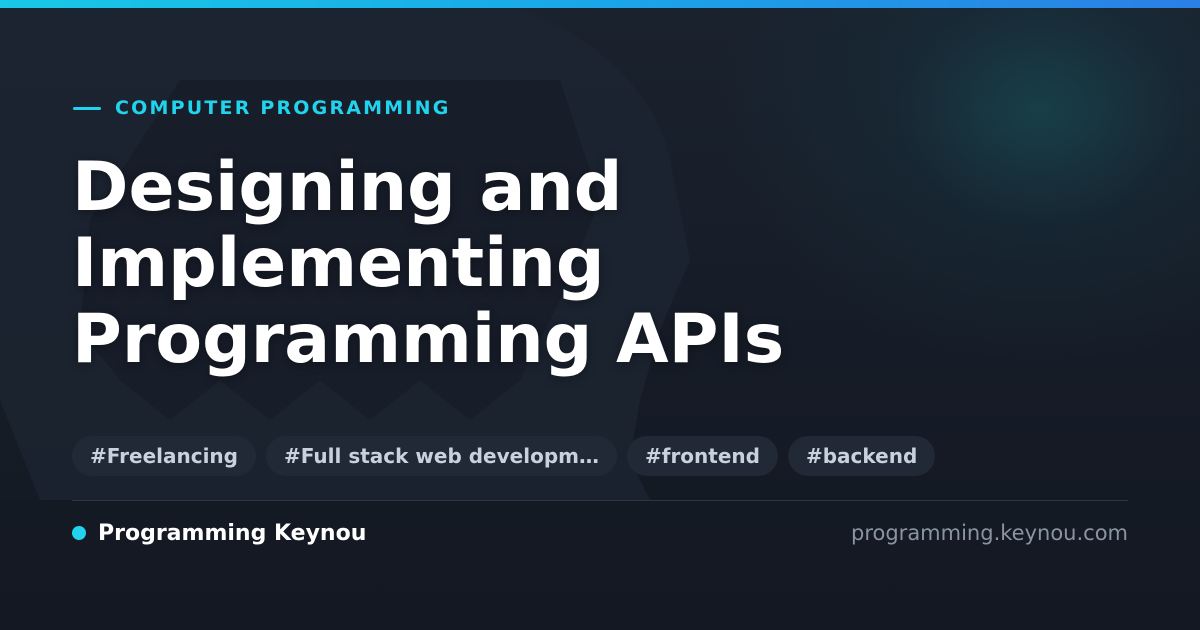  Describe the element at coordinates (600, 4) in the screenshot. I see `top-accent-bar` at that location.